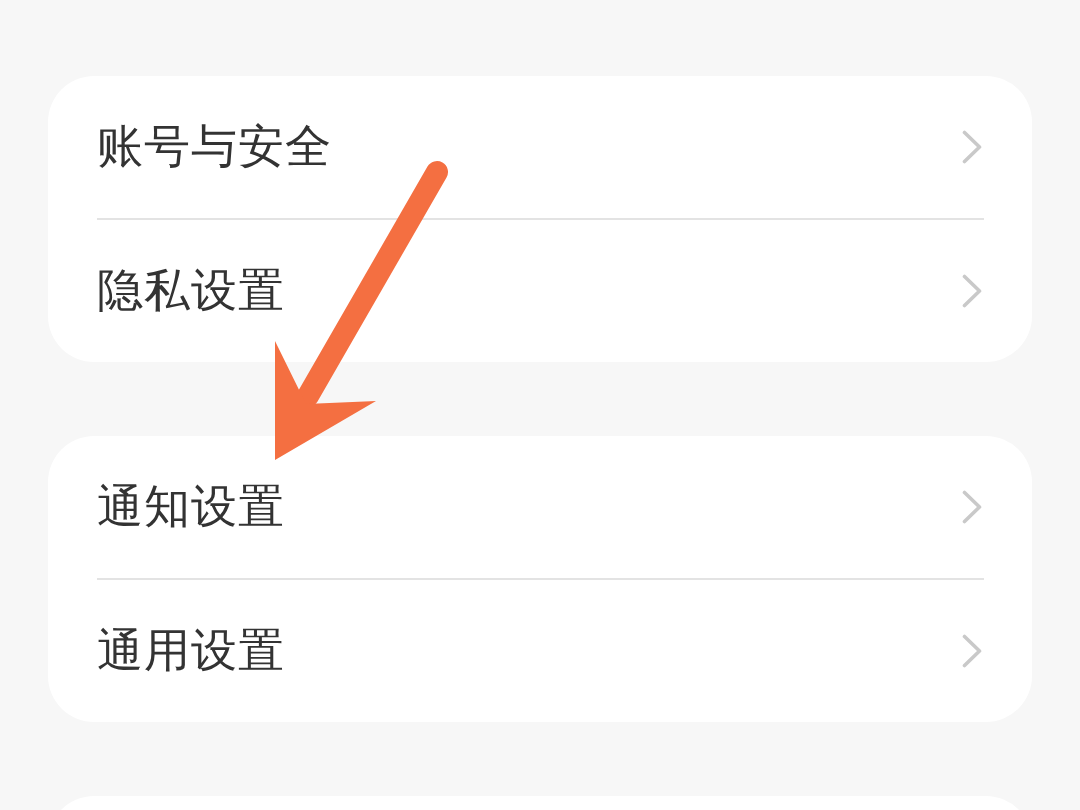  What do you see at coordinates (540, 147) in the screenshot?
I see `settings-item: 账号与安全` at bounding box center [540, 147].